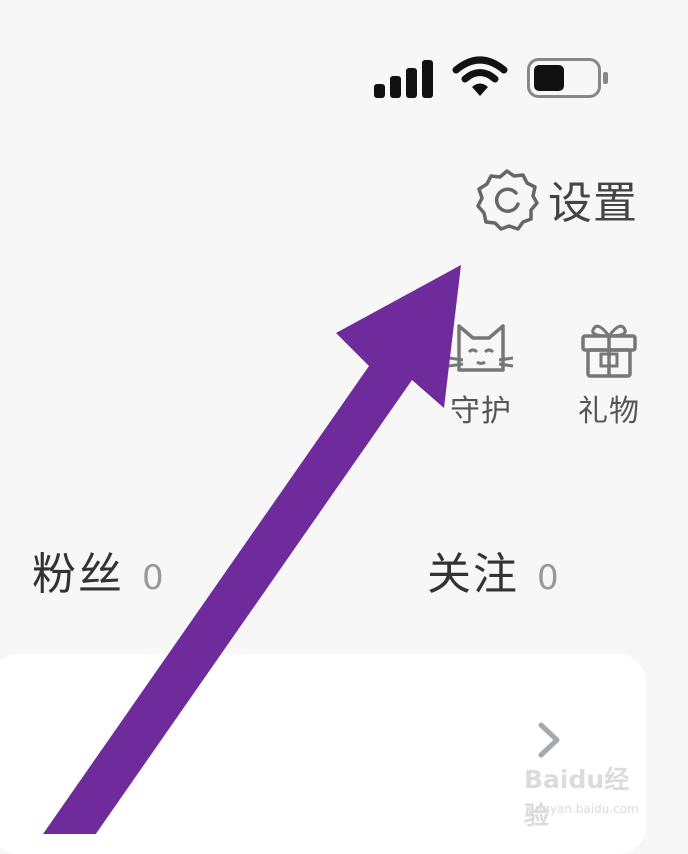 This screenshot has height=854, width=688. Describe the element at coordinates (583, 809) in the screenshot. I see `watermark-site: jingyan.baidu.com` at that location.